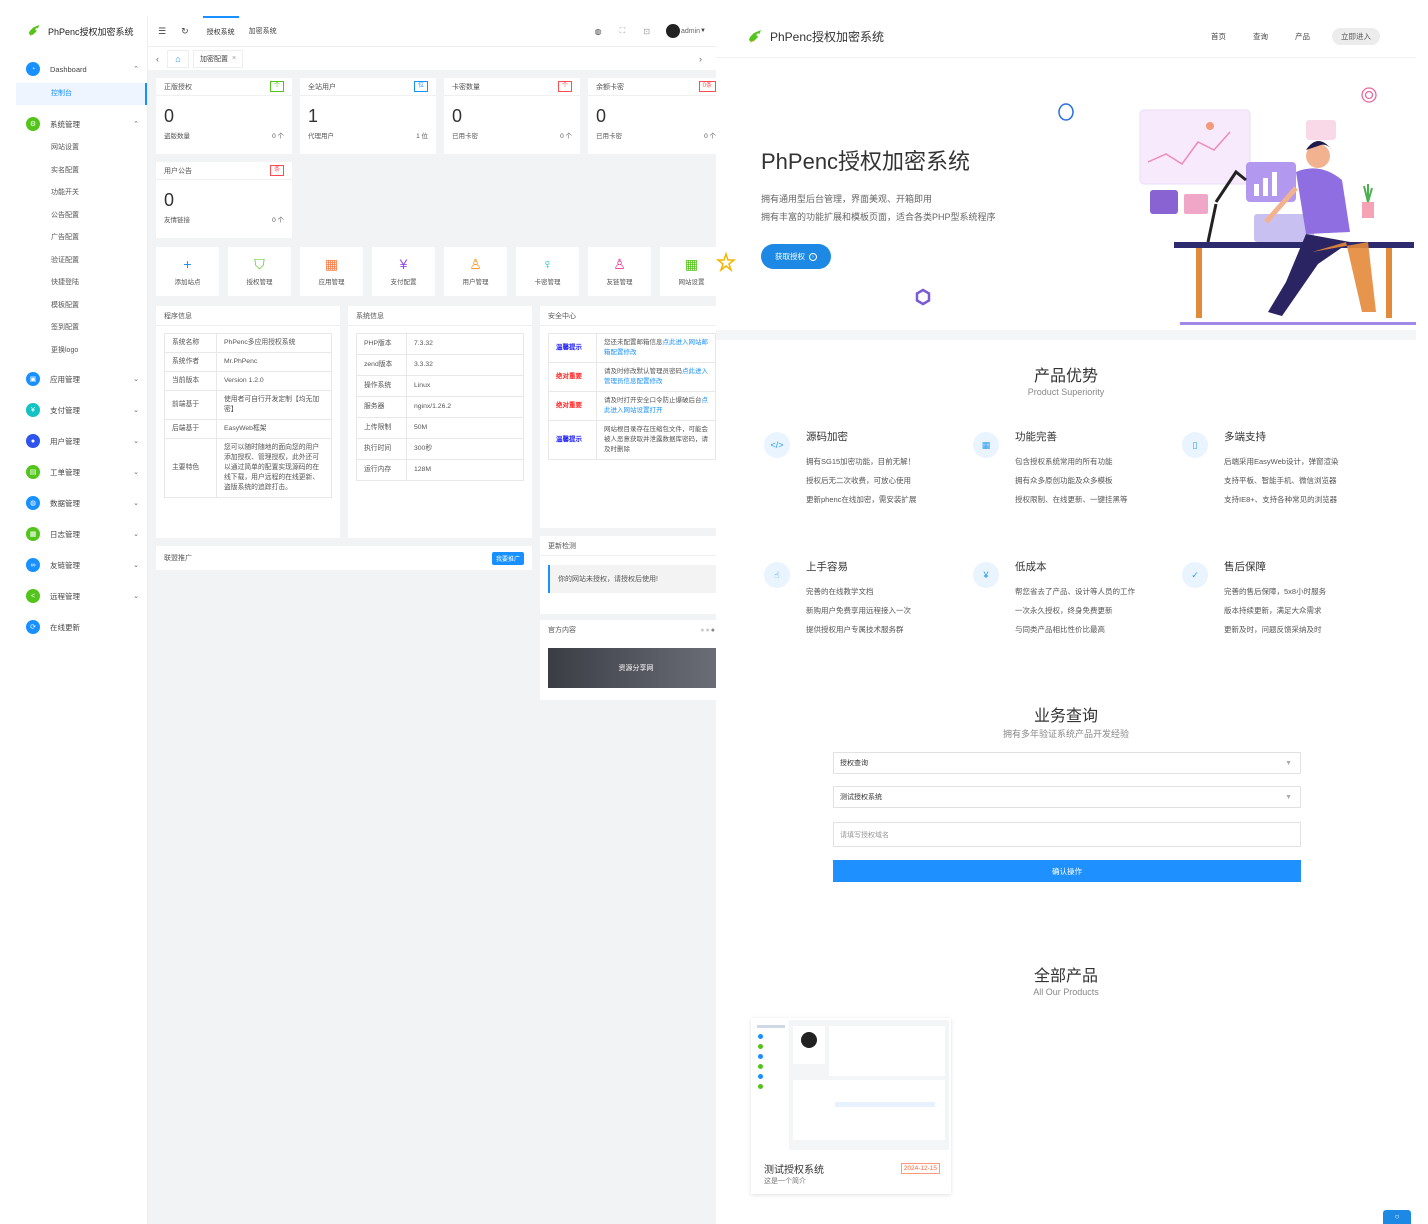 The image size is (1428, 1224). Describe the element at coordinates (672, 31) in the screenshot. I see `avatar` at that location.